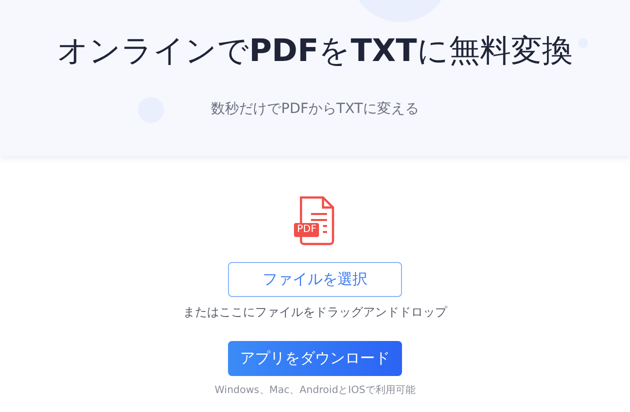 Image resolution: width=630 pixels, height=412 pixels. Describe the element at coordinates (307, 230) in the screenshot. I see `pdf-label: PDF` at that location.